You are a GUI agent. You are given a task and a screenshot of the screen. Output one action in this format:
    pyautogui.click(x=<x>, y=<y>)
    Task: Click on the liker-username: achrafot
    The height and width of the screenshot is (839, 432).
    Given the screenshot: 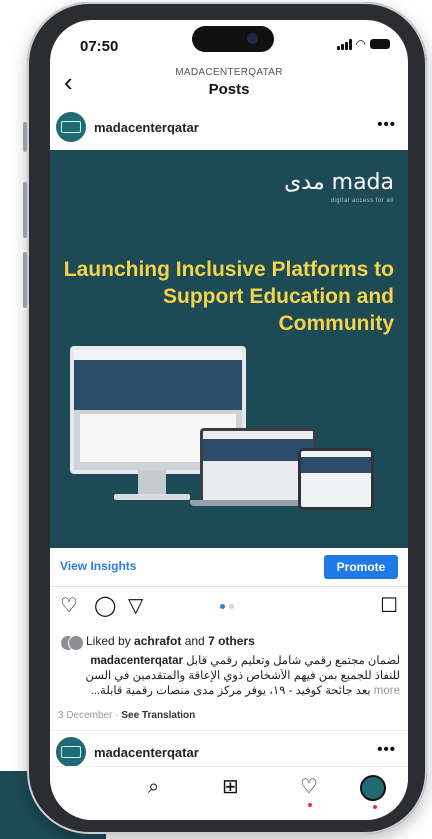 What is the action you would take?
    pyautogui.click(x=157, y=641)
    